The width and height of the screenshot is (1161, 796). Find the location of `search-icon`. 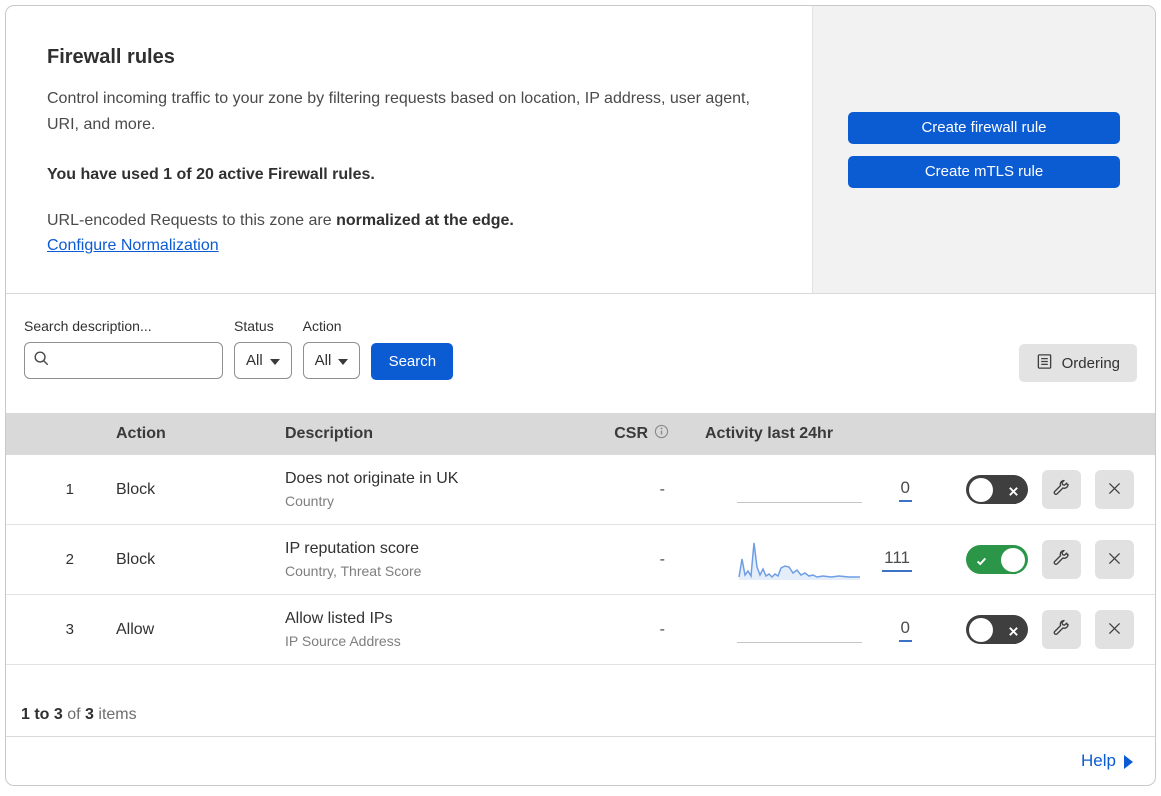

search-icon is located at coordinates (41, 361).